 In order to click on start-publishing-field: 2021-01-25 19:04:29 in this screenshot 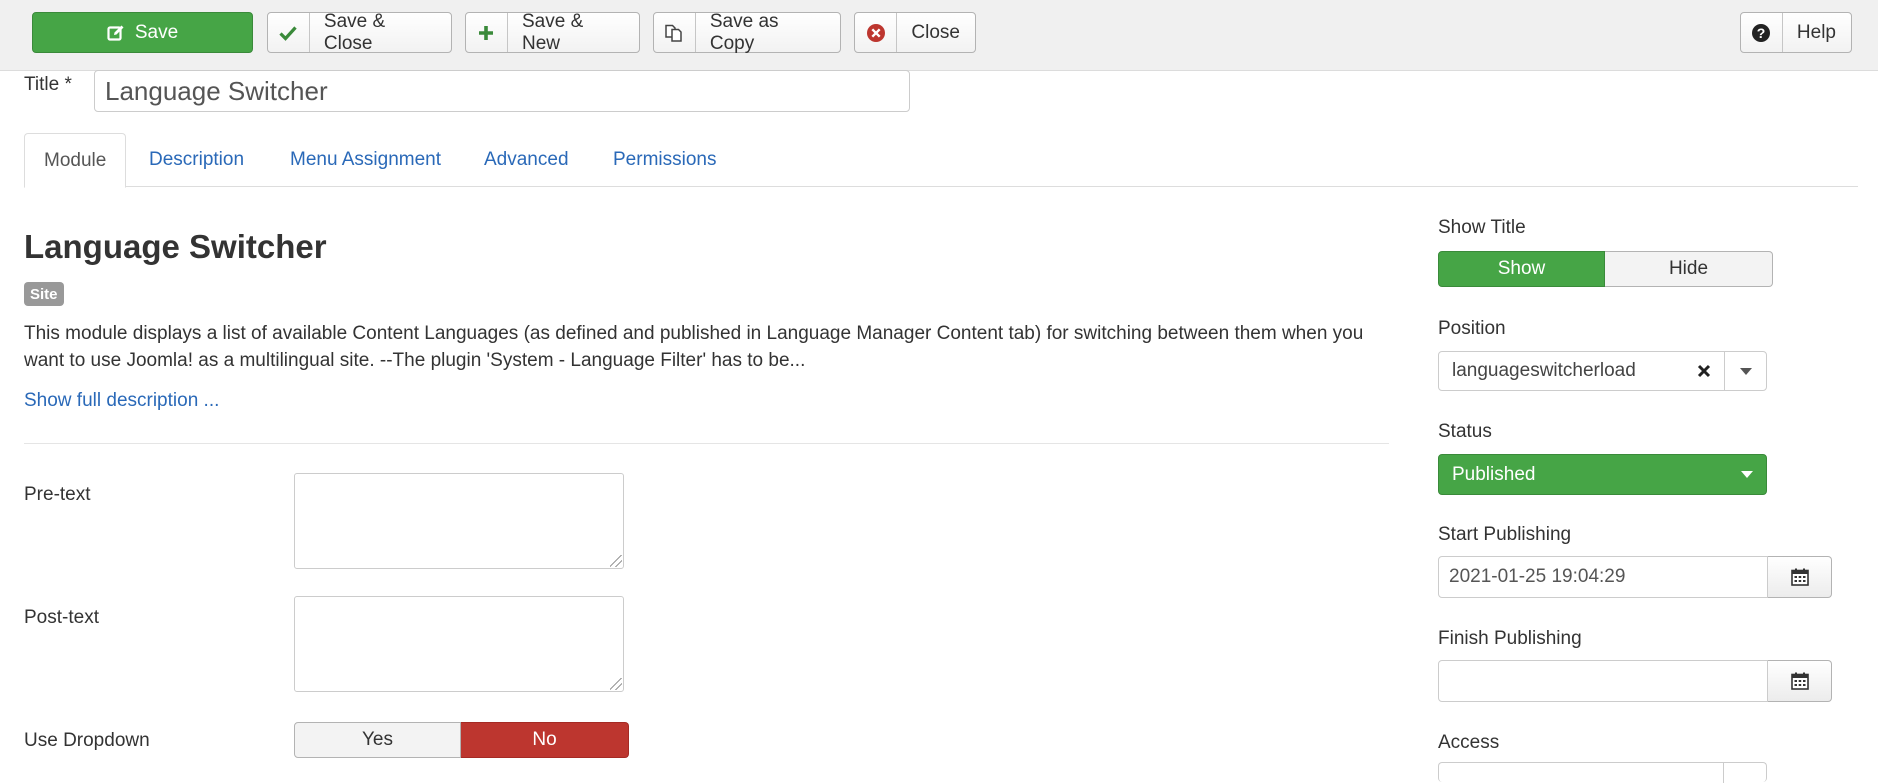, I will do `click(1635, 577)`.